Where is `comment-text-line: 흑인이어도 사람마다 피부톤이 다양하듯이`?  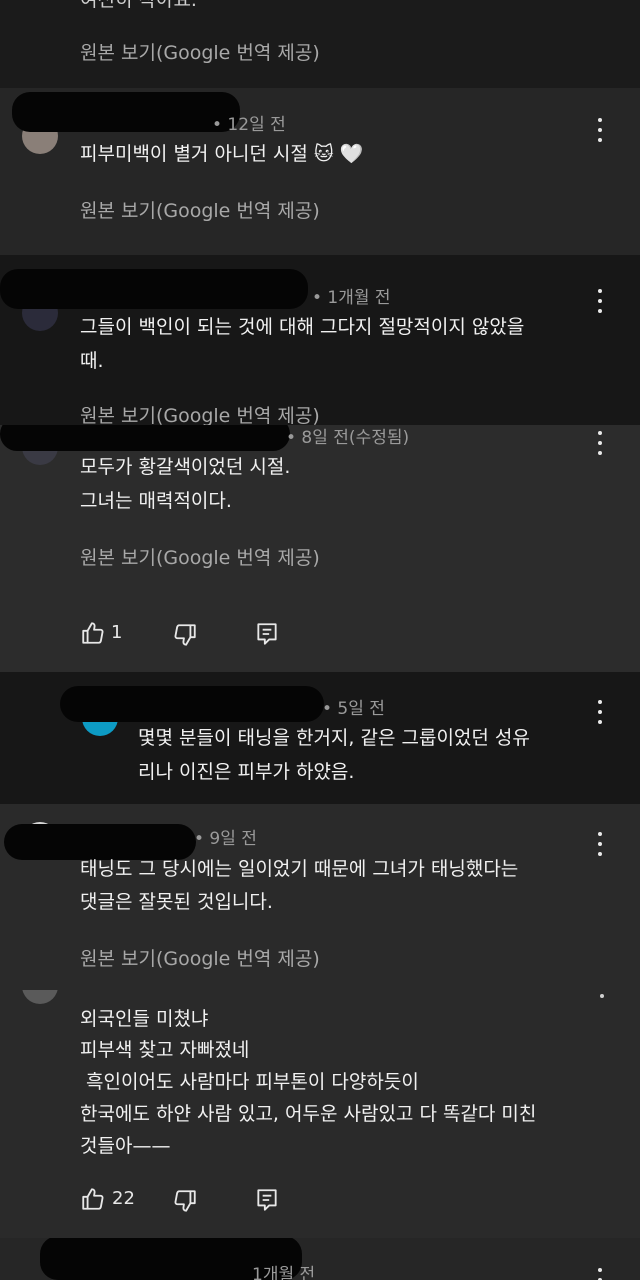 comment-text-line: 흑인이어도 사람마다 피부톤이 다양하듯이 is located at coordinates (249, 1082).